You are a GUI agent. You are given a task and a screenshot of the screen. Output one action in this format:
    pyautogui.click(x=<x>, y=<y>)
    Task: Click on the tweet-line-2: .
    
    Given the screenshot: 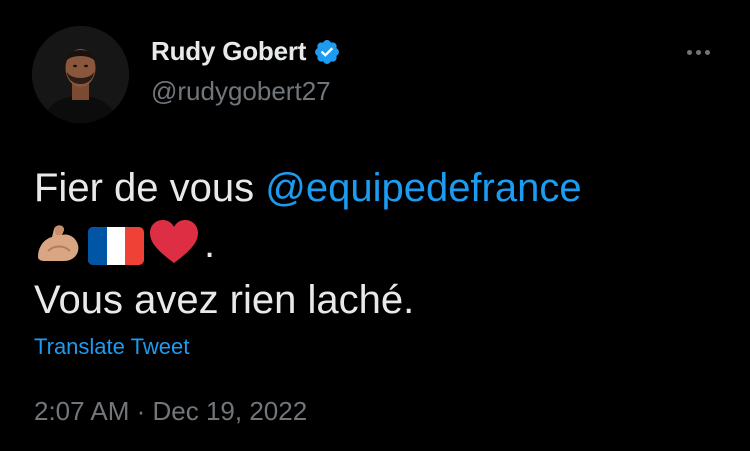 What is the action you would take?
    pyautogui.click(x=374, y=244)
    